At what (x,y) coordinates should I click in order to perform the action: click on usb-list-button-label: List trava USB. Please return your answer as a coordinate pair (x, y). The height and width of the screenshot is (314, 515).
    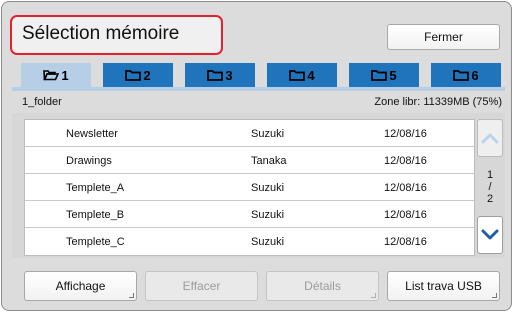
    Looking at the image, I should click on (443, 286).